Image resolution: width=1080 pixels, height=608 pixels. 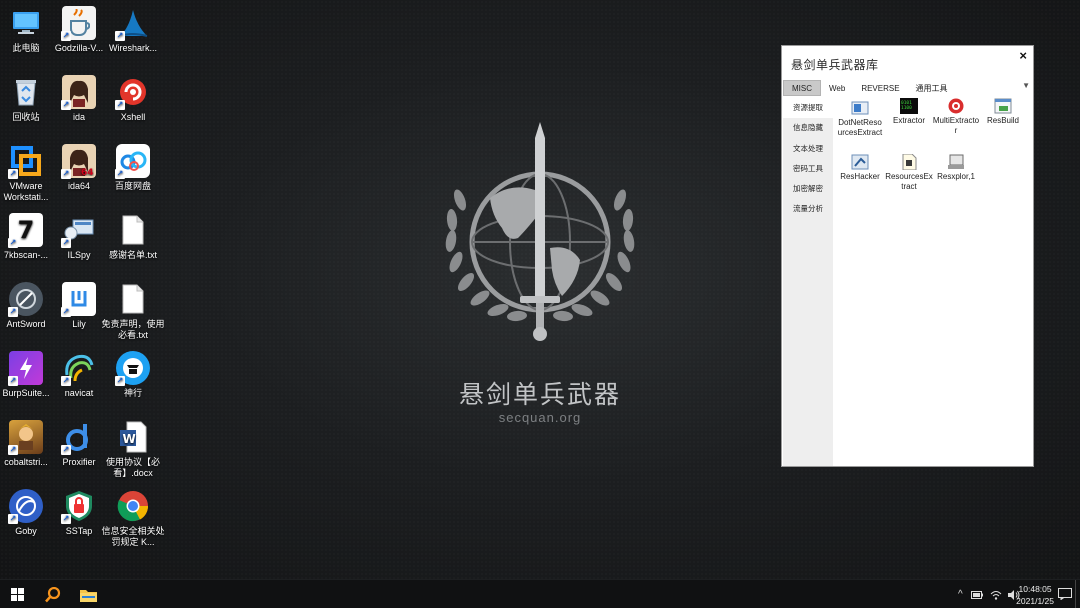 I want to click on desktop-icon-label: 使用协议【必看】.docx, so click(x=132, y=467).